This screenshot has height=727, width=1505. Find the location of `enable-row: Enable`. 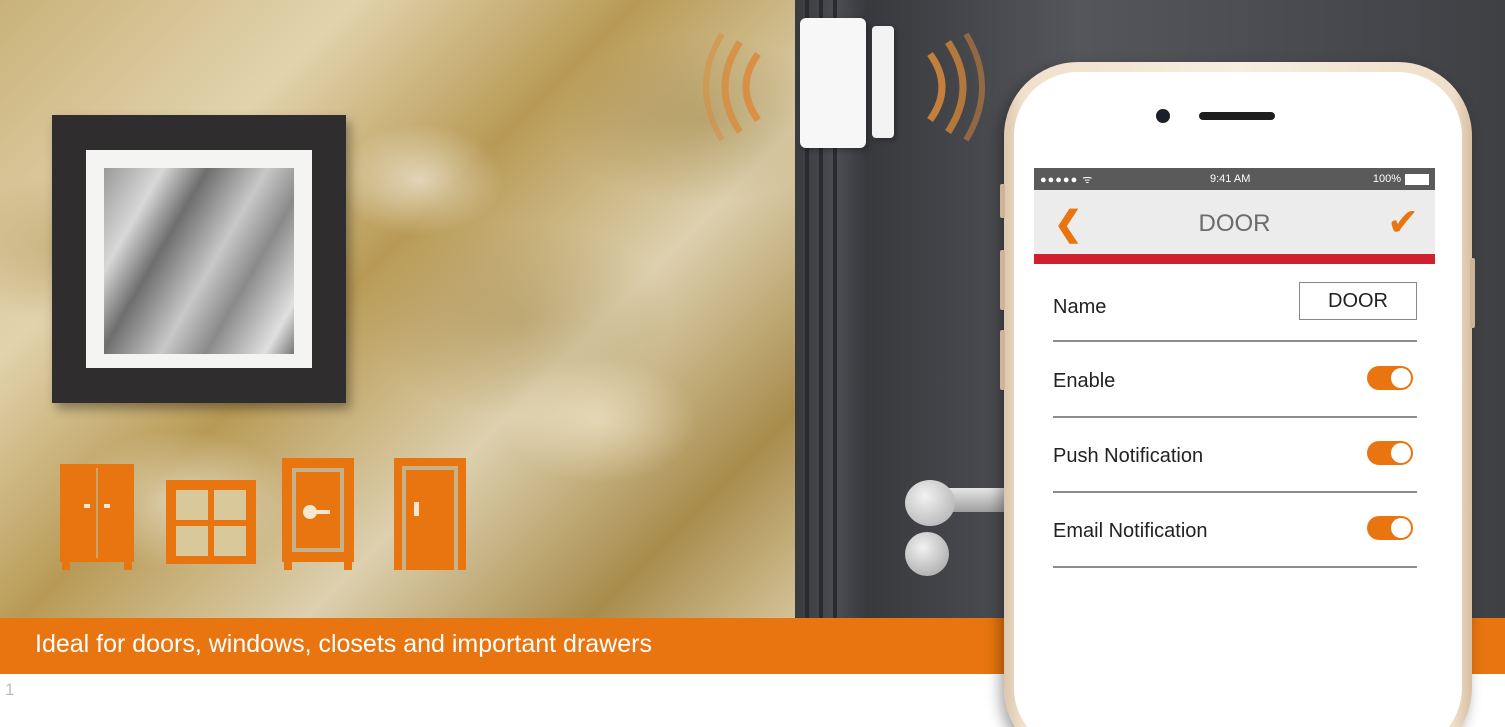

enable-row: Enable is located at coordinates (1235, 380).